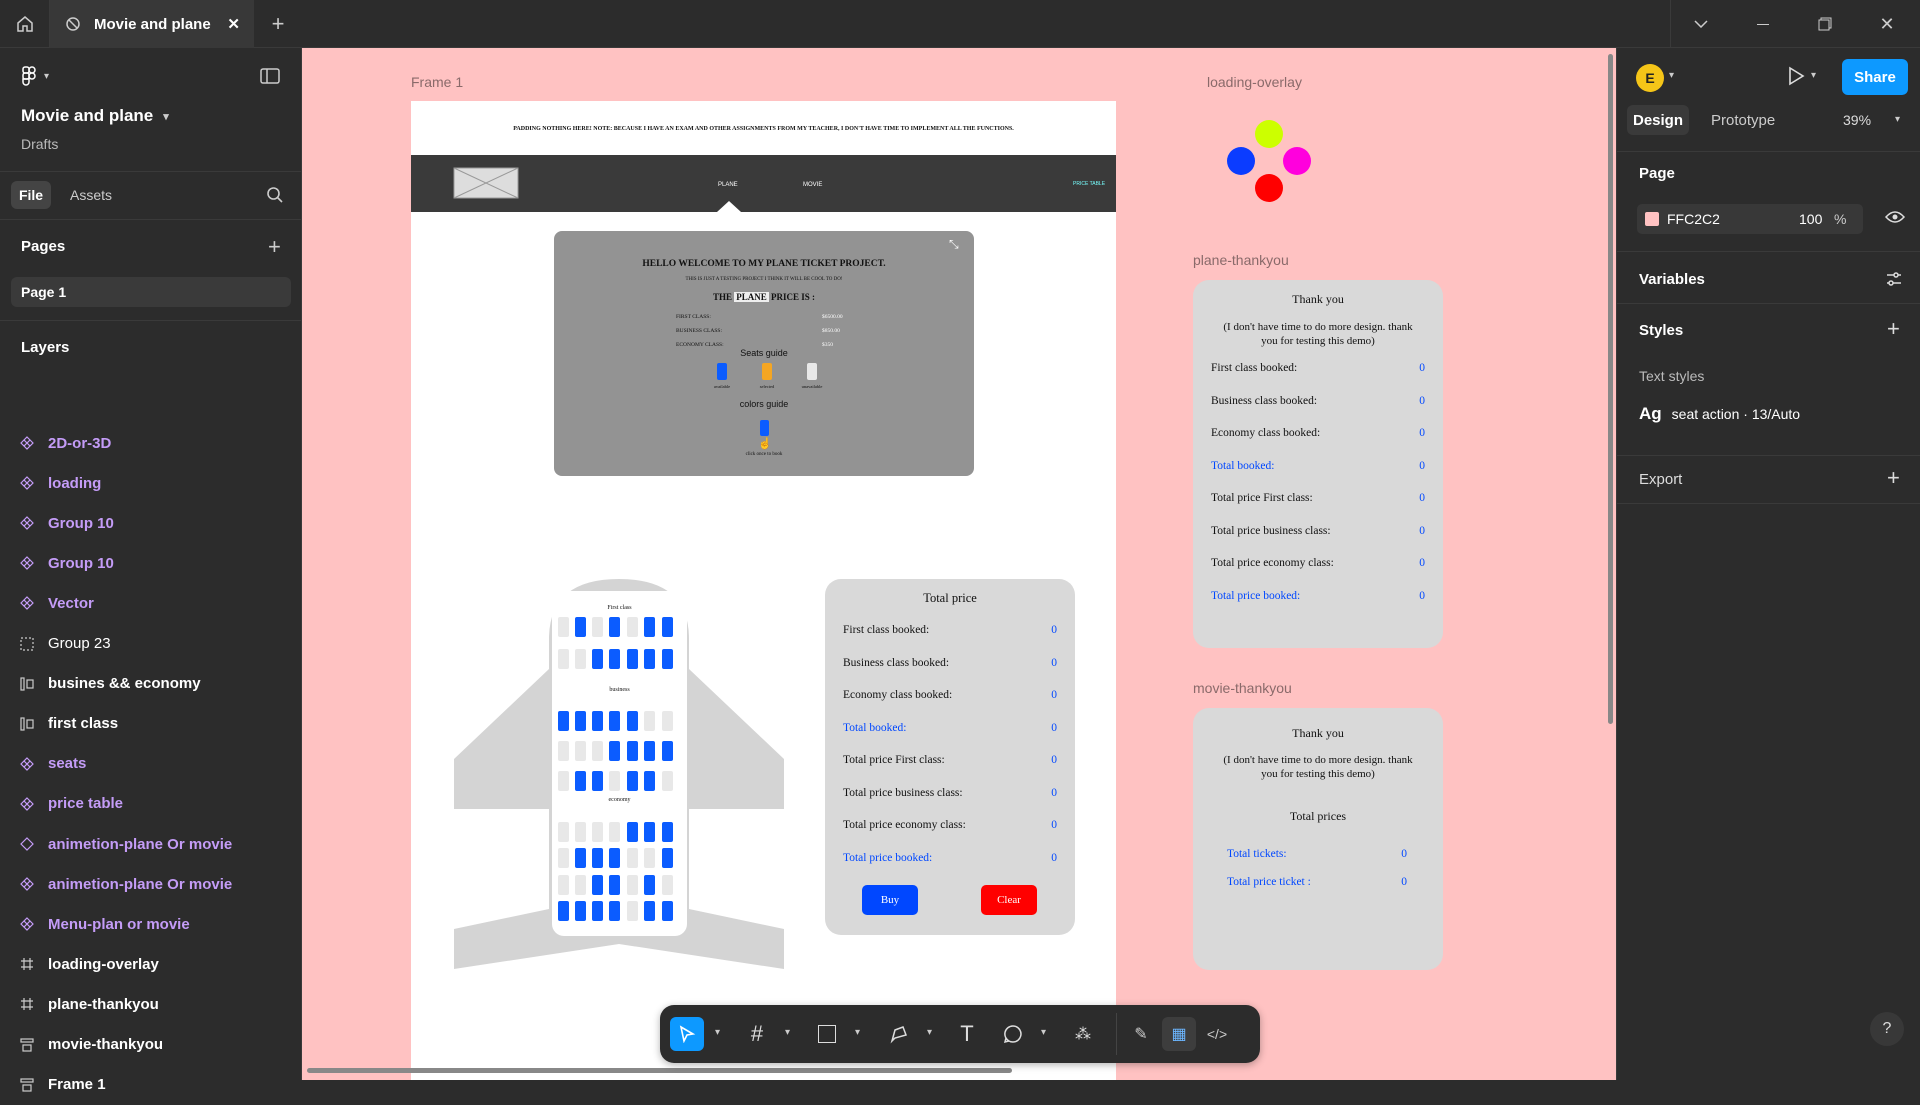  Describe the element at coordinates (31, 195) in the screenshot. I see `tab-file: File` at that location.